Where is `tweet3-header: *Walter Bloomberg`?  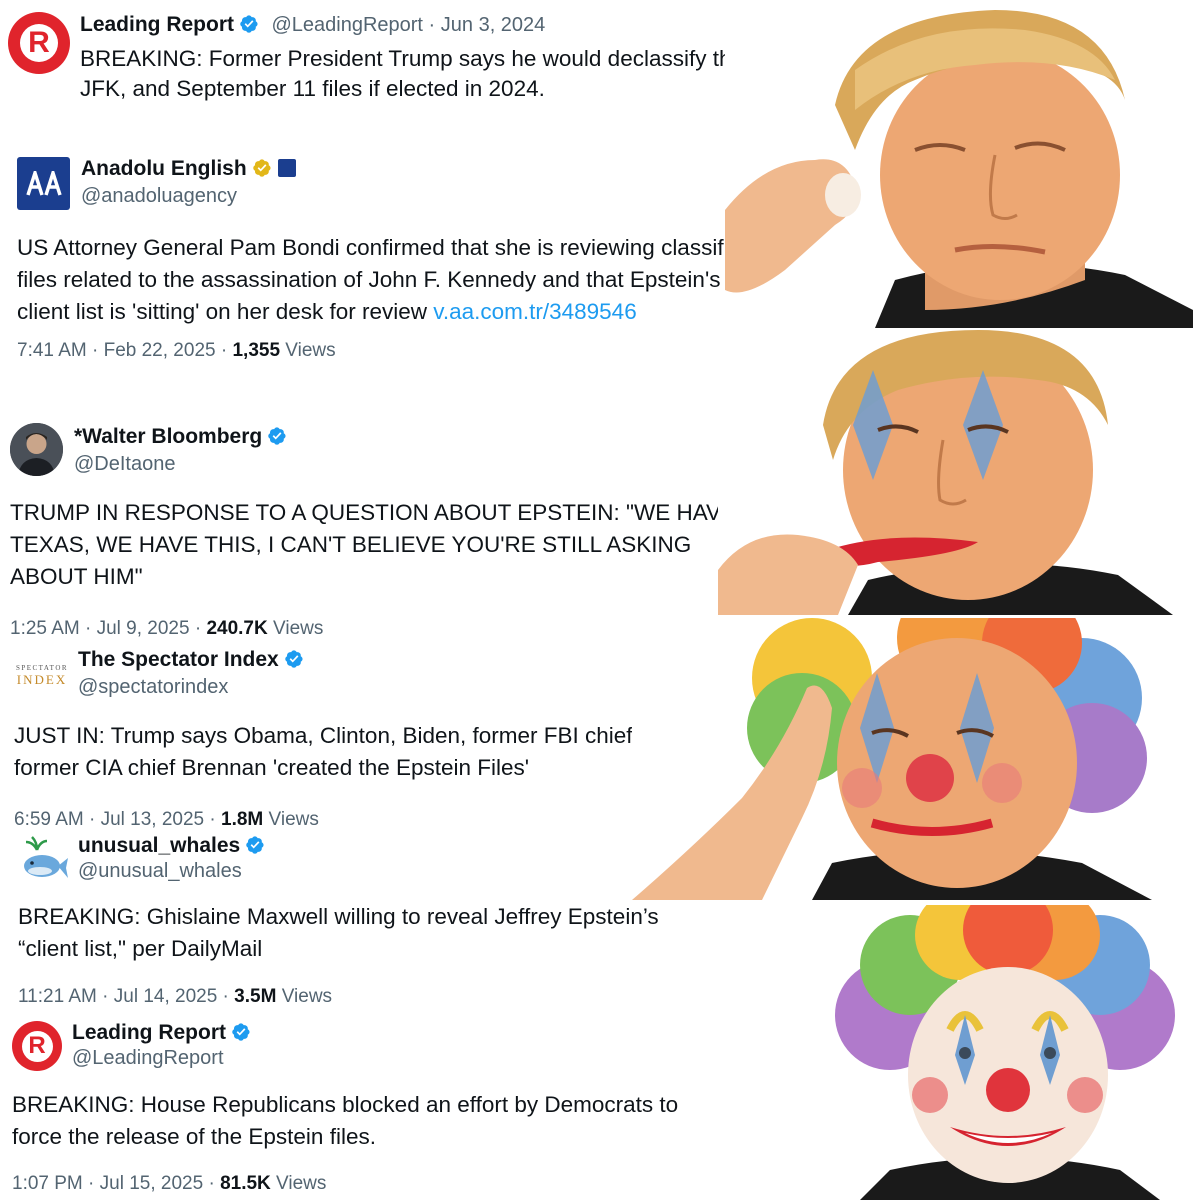
tweet3-header: *Walter Bloomberg is located at coordinates (180, 438).